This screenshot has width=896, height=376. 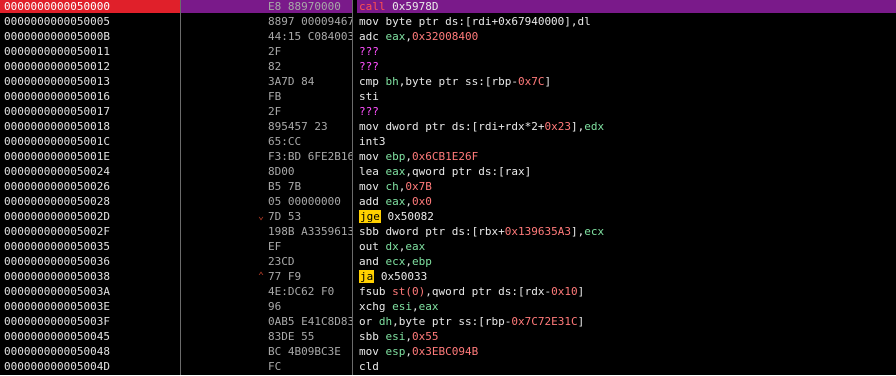 What do you see at coordinates (626, 81) in the screenshot?
I see `instruction-cell: cmp bh,byte ptr ss:[rbp-0x7C]` at bounding box center [626, 81].